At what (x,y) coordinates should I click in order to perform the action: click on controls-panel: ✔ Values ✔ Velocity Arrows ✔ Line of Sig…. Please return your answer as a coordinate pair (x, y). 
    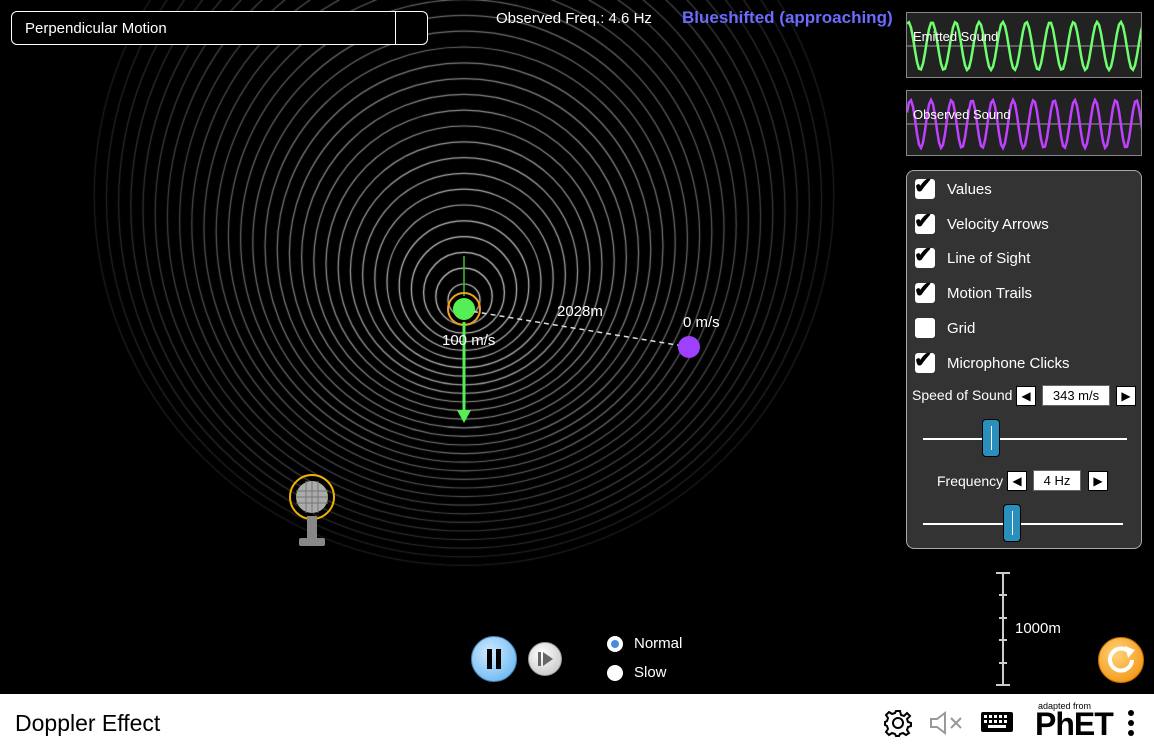
    Looking at the image, I should click on (1024, 359).